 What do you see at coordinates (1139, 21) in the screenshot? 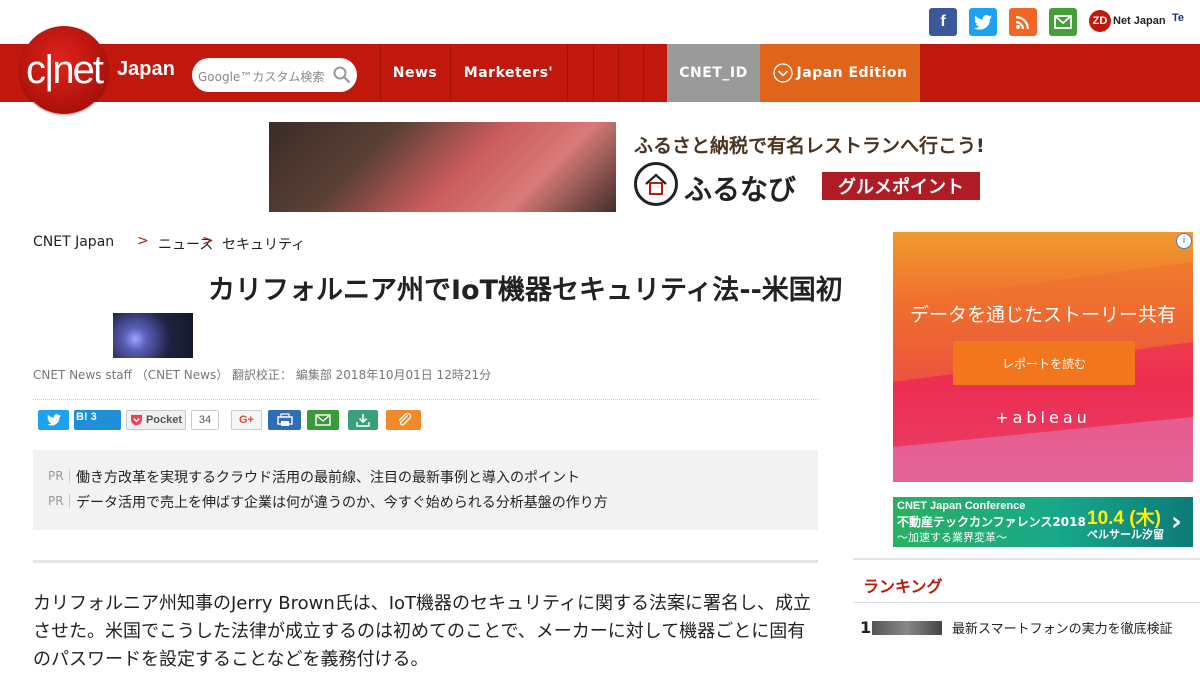
I see `zdnet-label: Net Japan` at bounding box center [1139, 21].